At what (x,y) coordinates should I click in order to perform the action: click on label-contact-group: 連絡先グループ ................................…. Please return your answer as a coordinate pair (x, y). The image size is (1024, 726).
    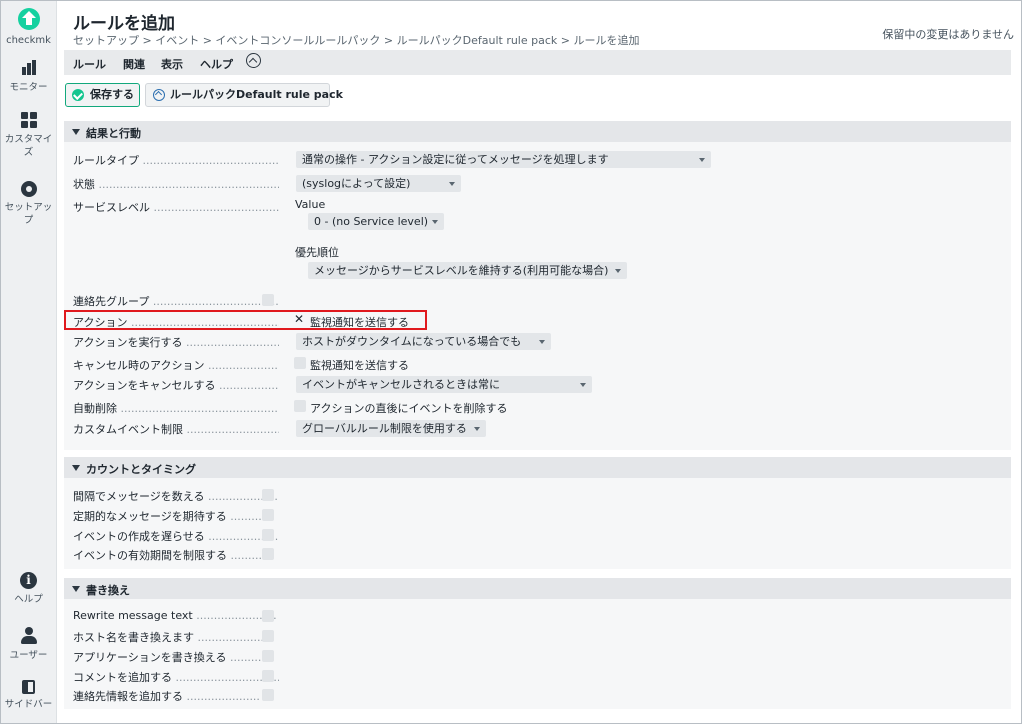
    Looking at the image, I should click on (176, 301).